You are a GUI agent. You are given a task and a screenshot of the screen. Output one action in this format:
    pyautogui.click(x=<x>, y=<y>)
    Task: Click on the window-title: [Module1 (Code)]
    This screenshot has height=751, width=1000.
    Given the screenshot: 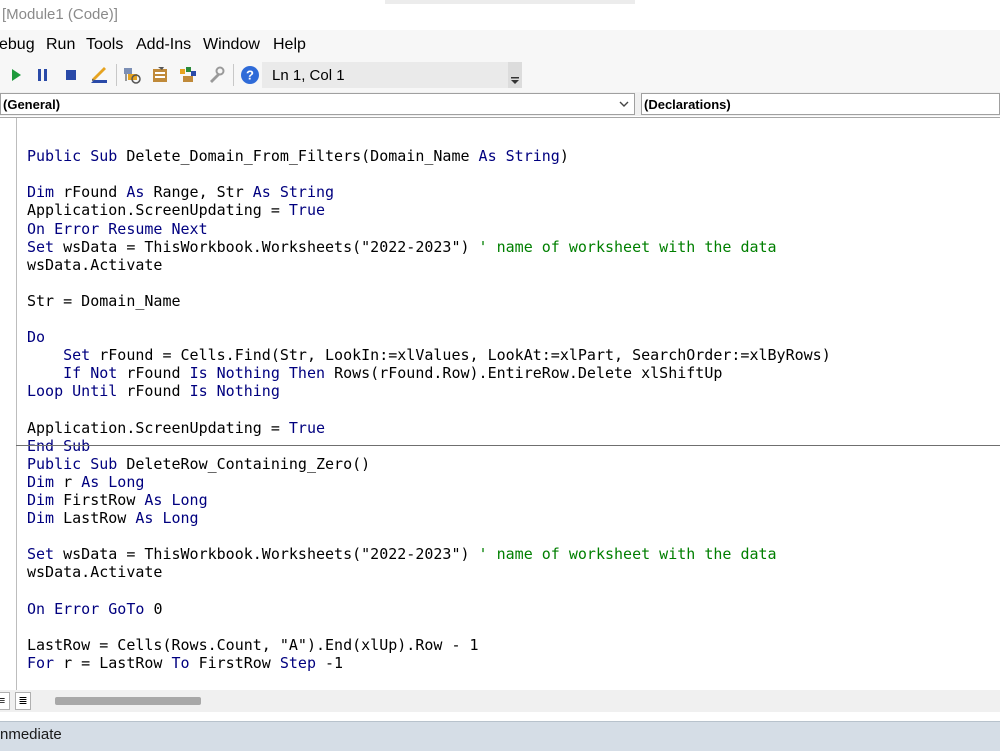 What is the action you would take?
    pyautogui.click(x=60, y=14)
    